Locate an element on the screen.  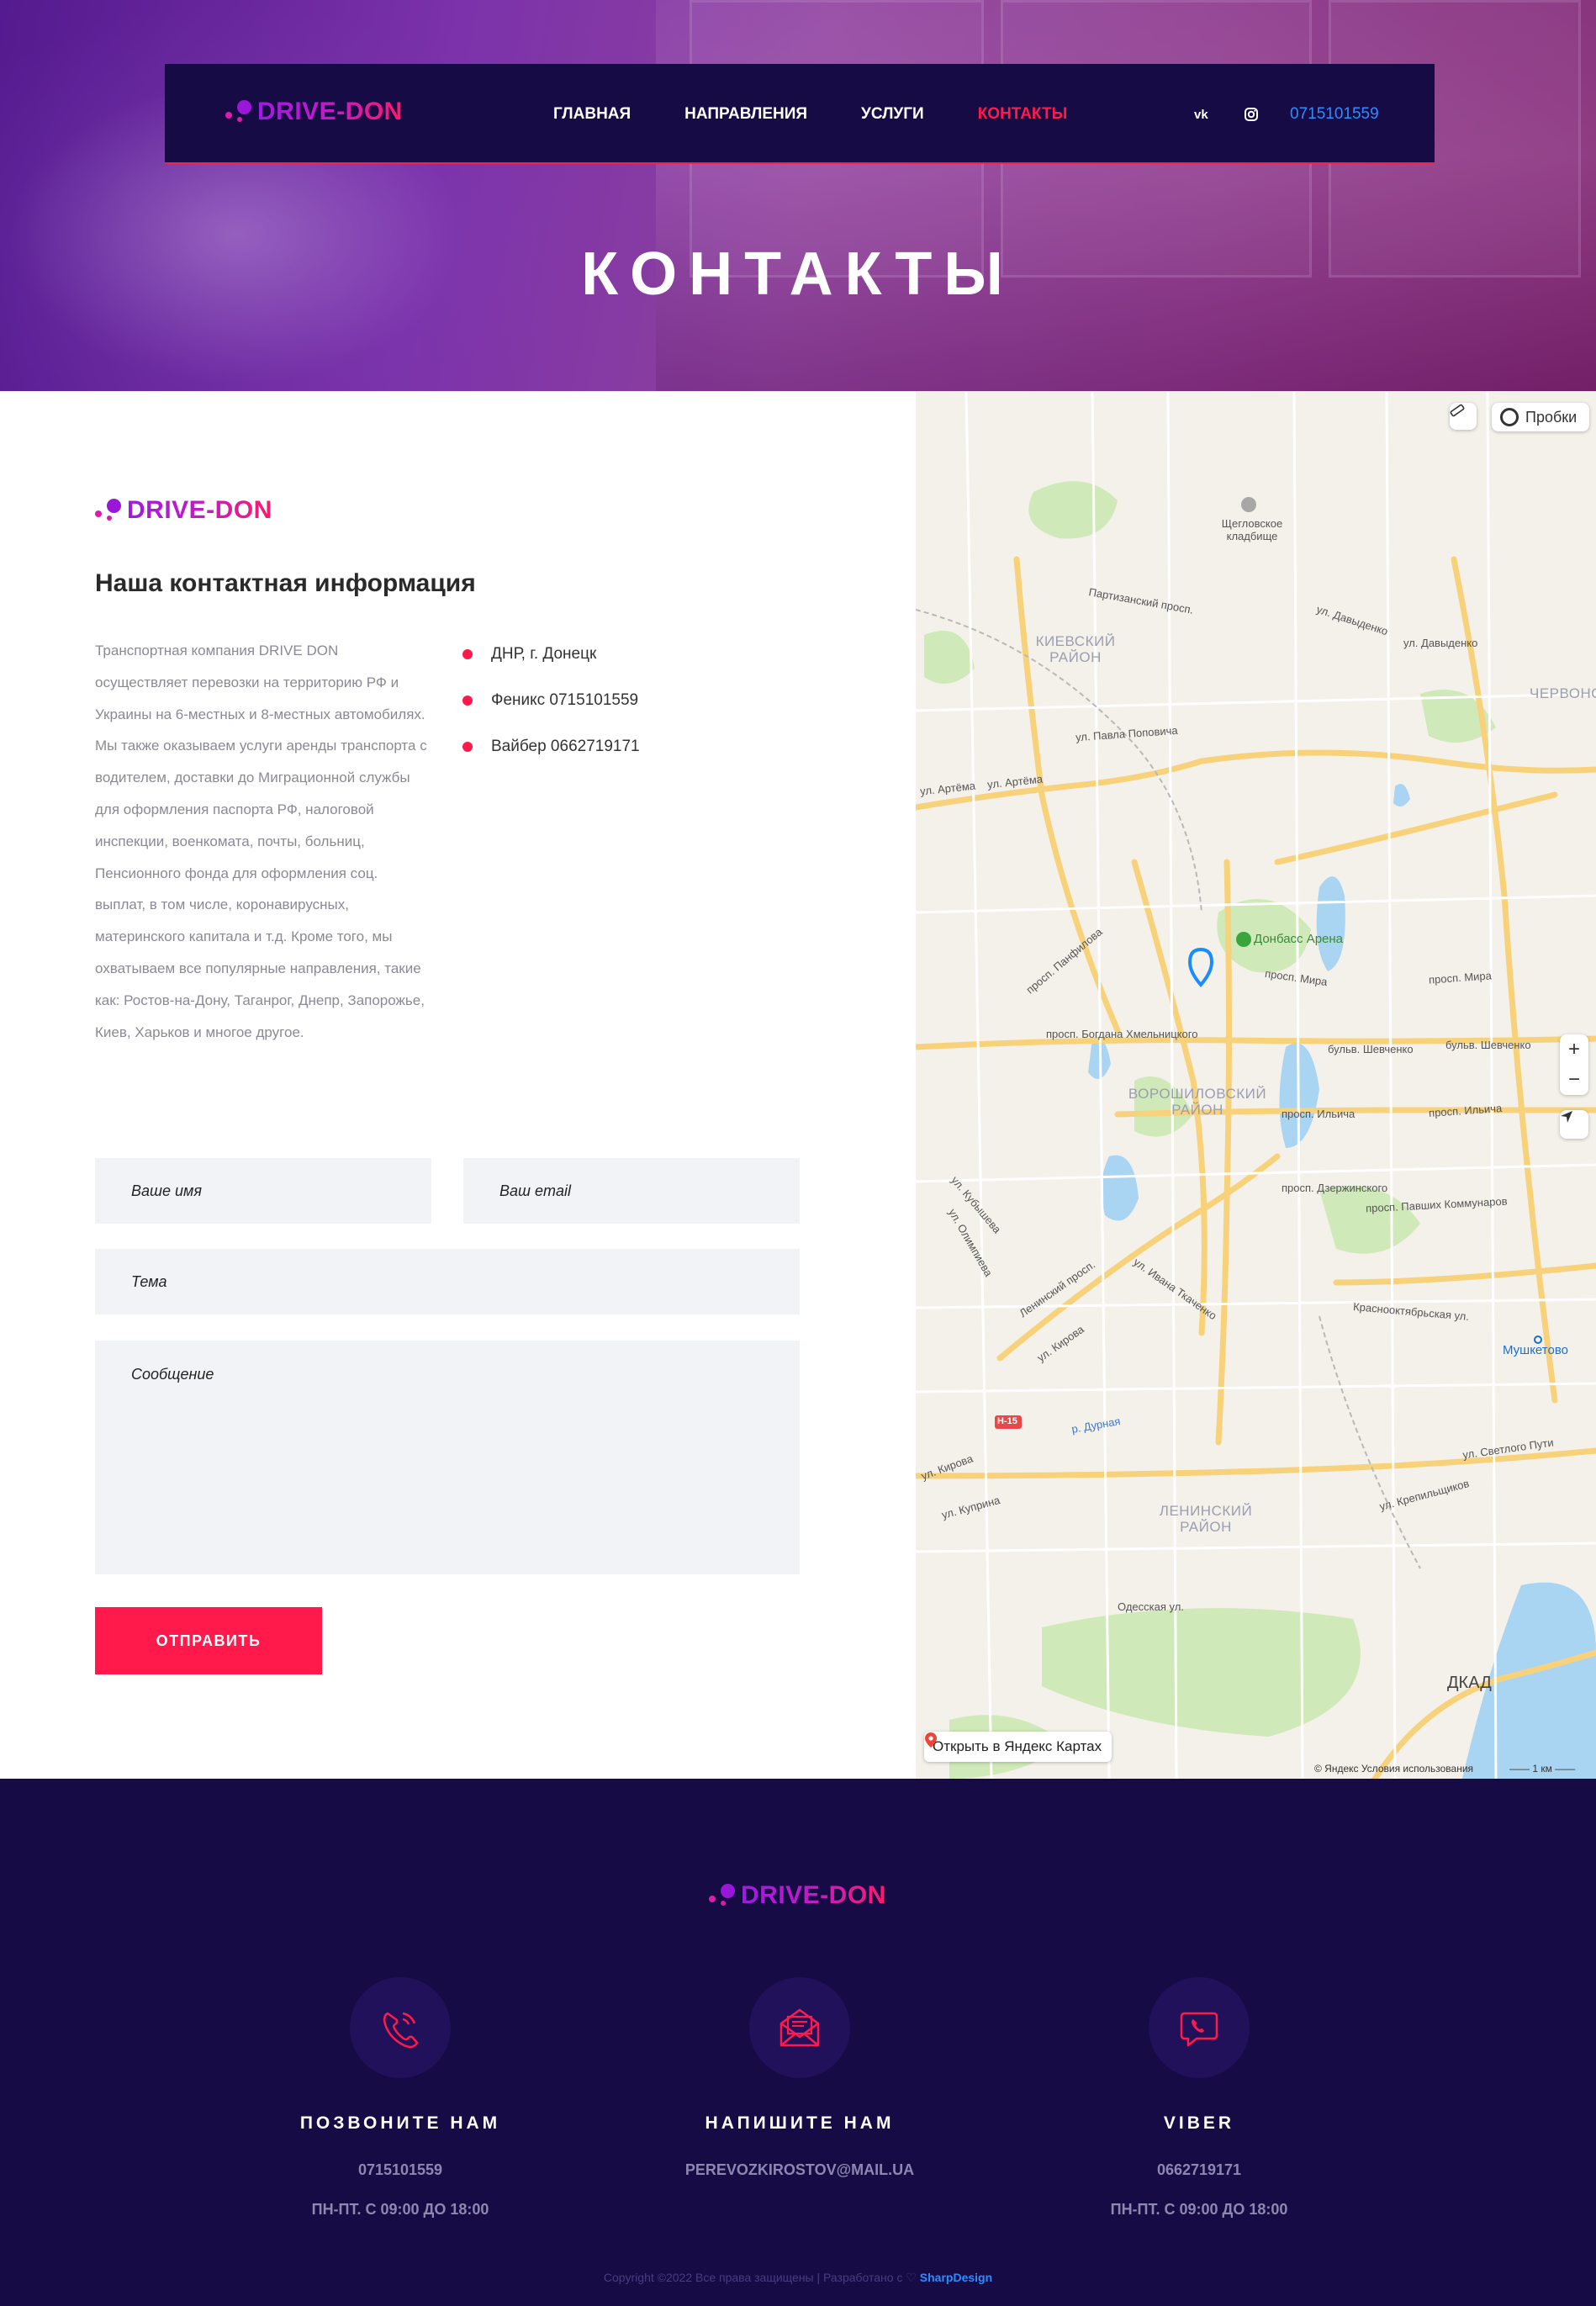
contact-detail-phone: Феникс 0715101559 is located at coordinates (551, 700).